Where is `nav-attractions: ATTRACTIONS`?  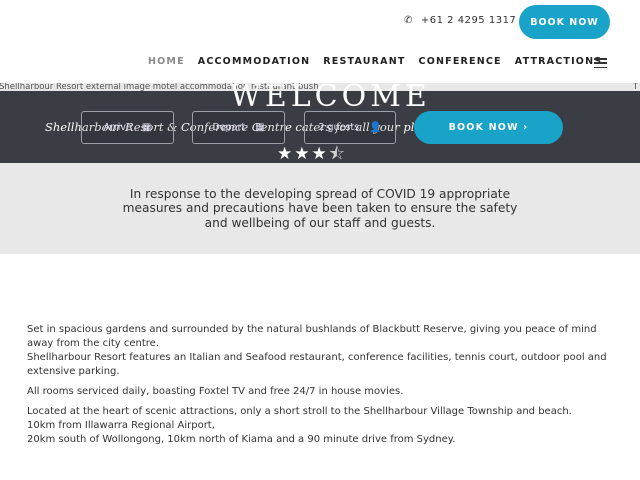
nav-attractions: ATTRACTIONS is located at coordinates (559, 61).